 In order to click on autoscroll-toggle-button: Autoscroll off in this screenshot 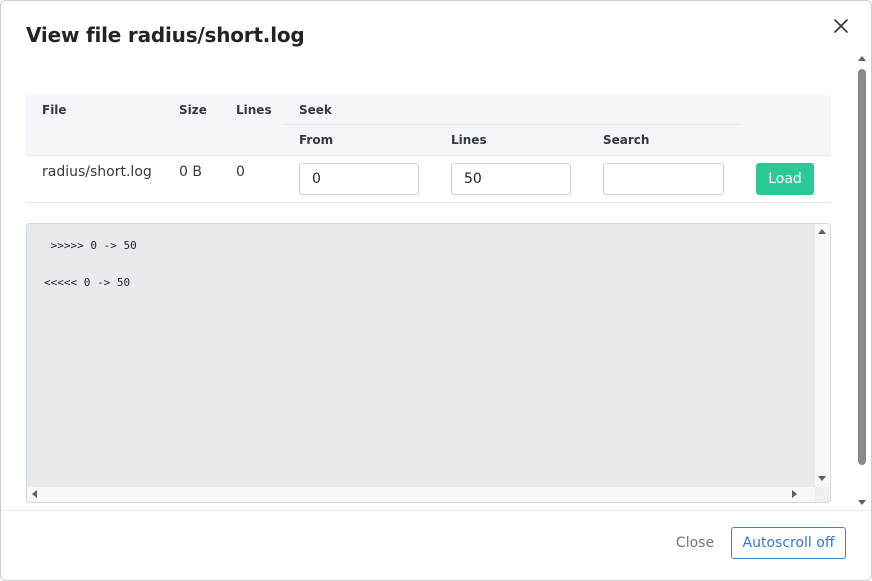, I will do `click(788, 543)`.